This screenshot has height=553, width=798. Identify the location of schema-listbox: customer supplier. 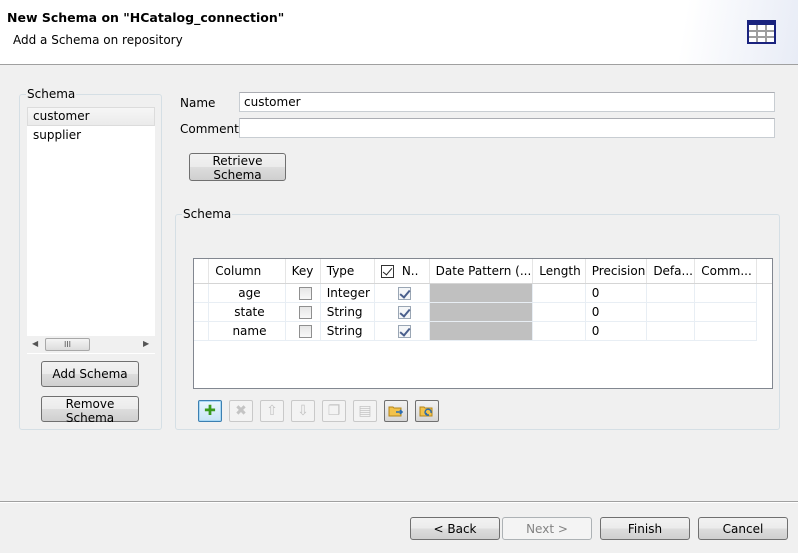
(91, 230).